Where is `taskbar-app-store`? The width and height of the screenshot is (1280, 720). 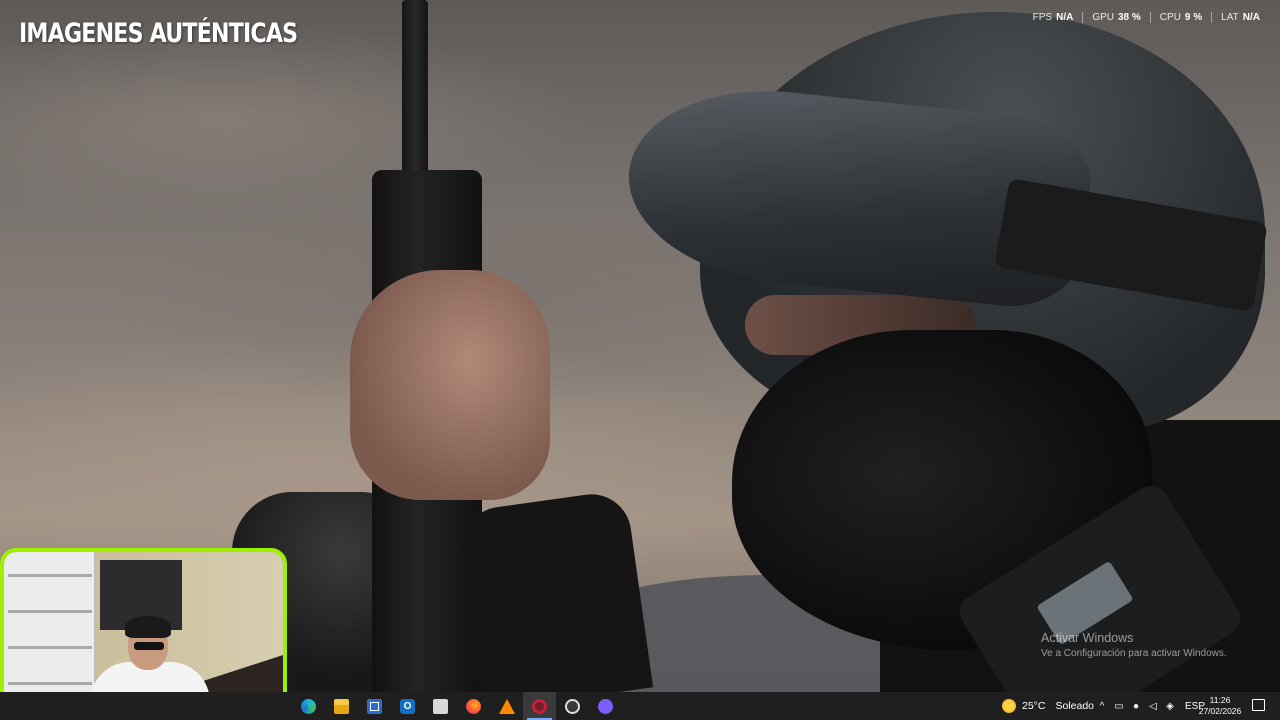 taskbar-app-store is located at coordinates (374, 706).